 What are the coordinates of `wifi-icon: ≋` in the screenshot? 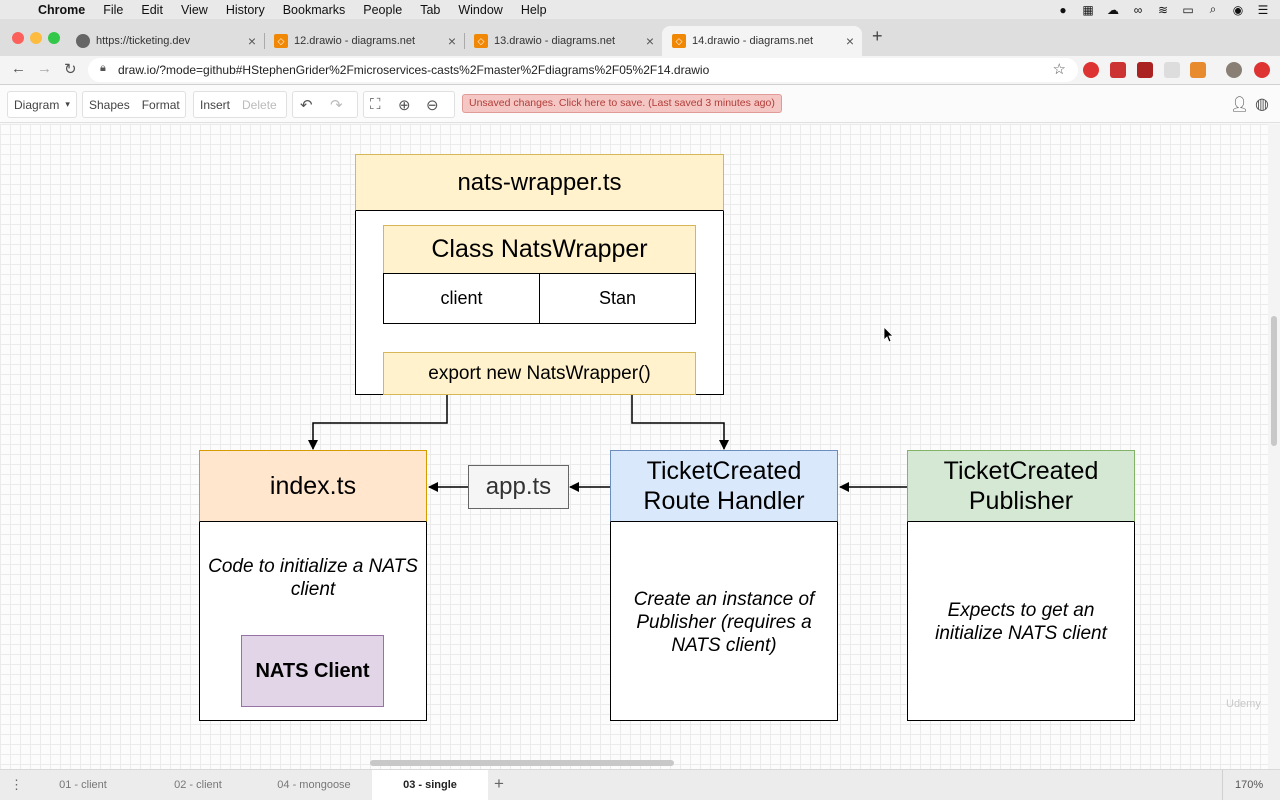 It's located at (1163, 10).